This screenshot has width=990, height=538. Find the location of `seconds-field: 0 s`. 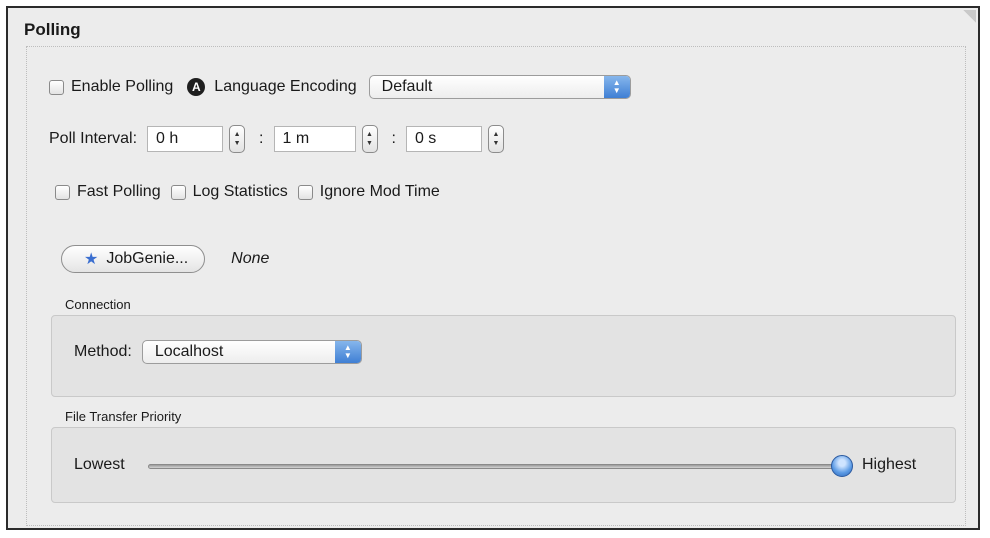

seconds-field: 0 s is located at coordinates (443, 139).